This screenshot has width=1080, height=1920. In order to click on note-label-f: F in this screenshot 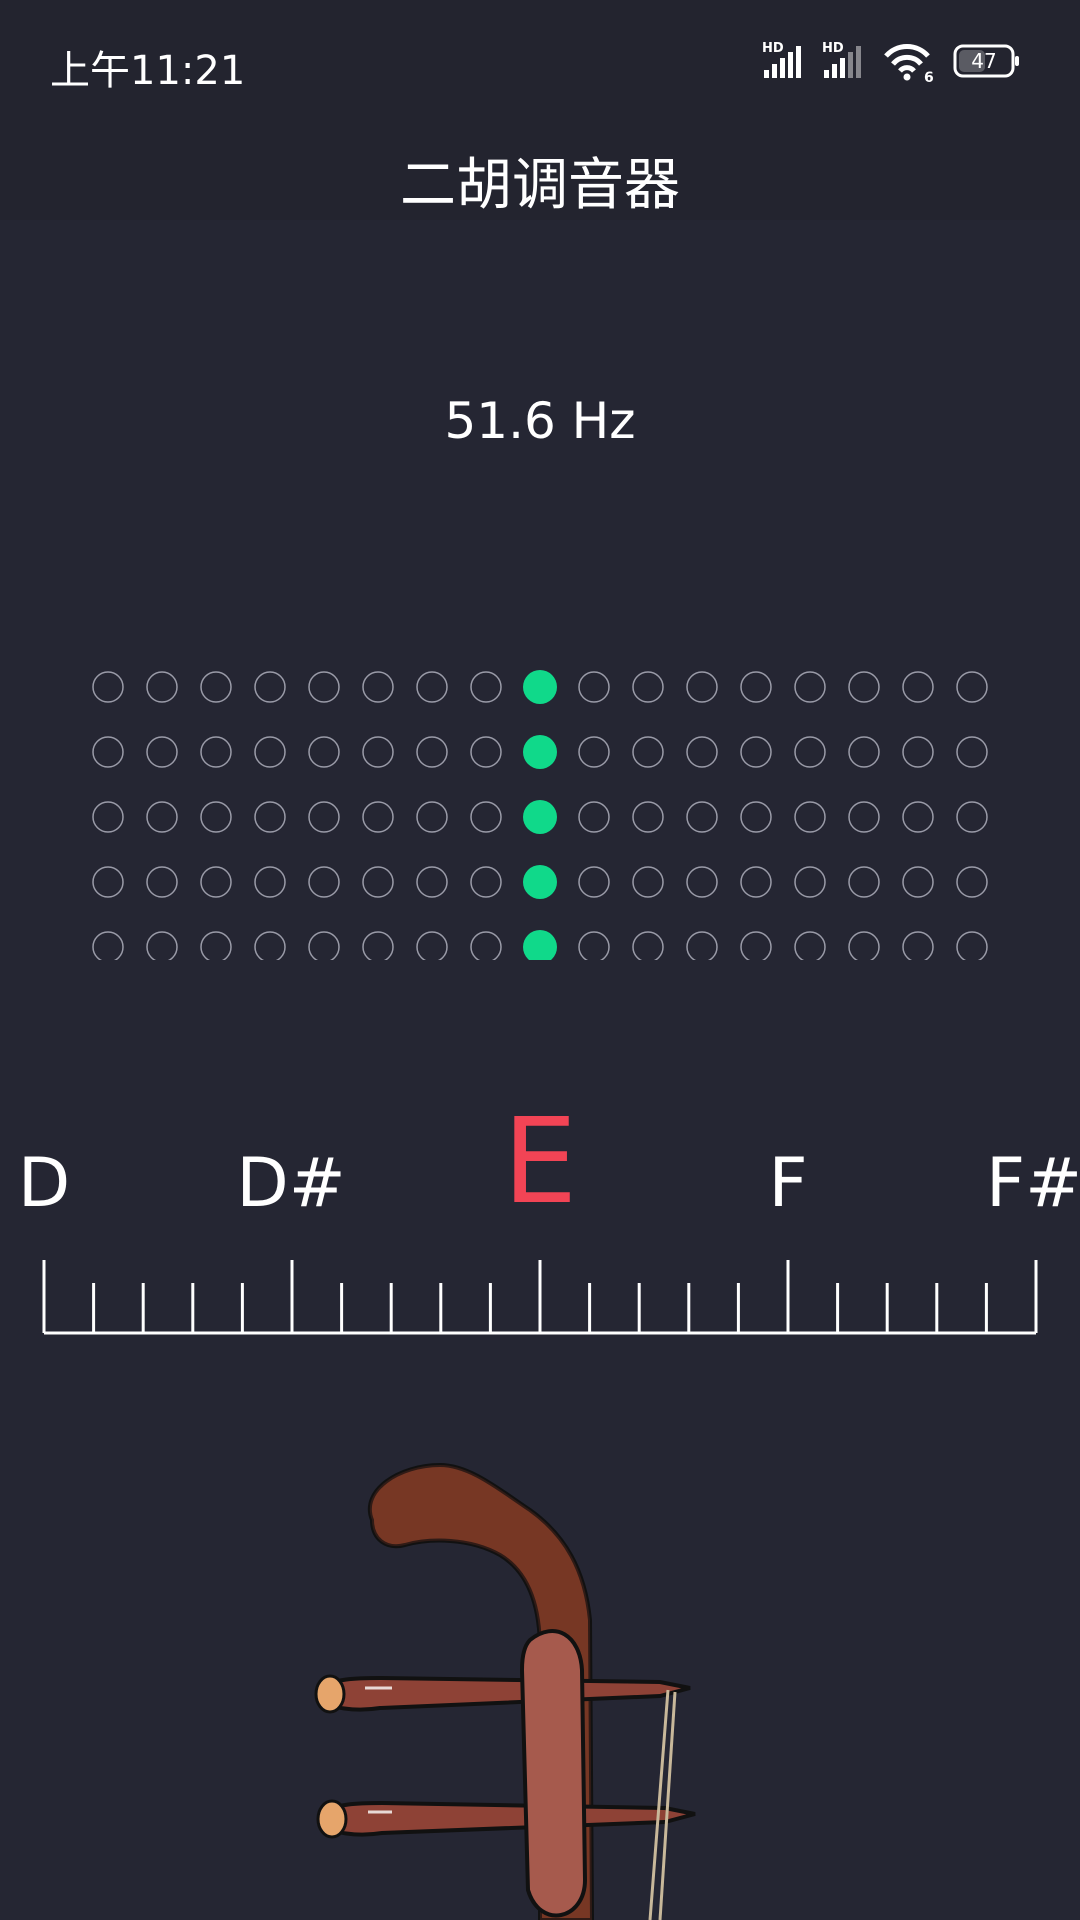, I will do `click(788, 1183)`.